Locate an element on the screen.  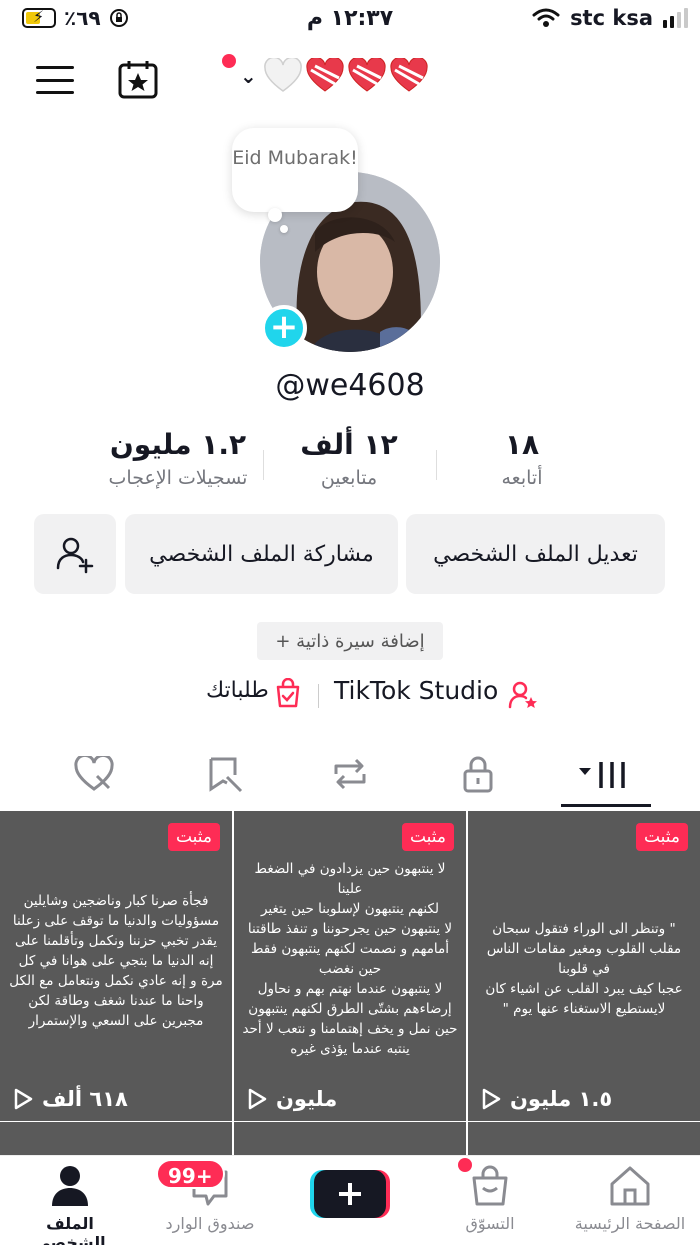
videos-grid-icon is located at coordinates (602, 775).